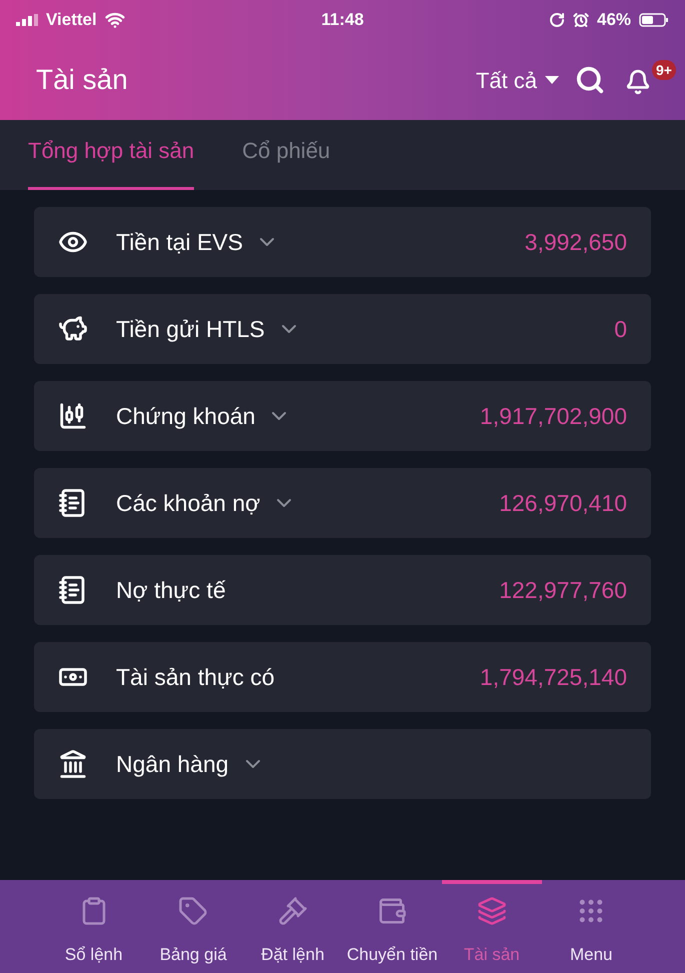 This screenshot has width=685, height=973. I want to click on asset-label: Tiền tại EVS, so click(179, 242).